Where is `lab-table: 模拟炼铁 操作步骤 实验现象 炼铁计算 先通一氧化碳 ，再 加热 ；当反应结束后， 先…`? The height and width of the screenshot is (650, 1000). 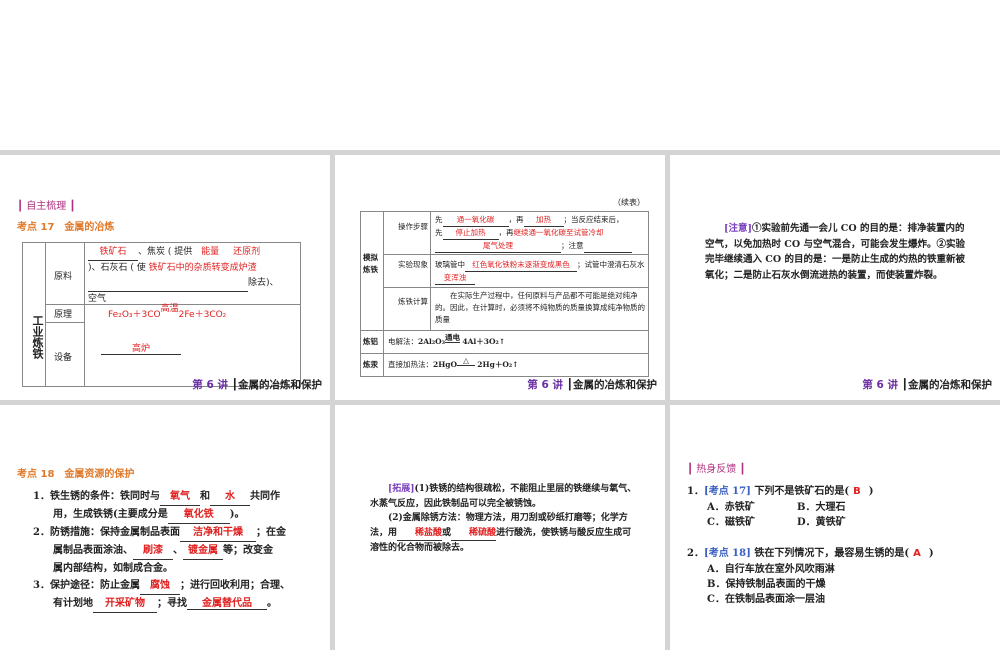
lab-table: 模拟炼铁 操作步骤 实验现象 炼铁计算 先通一氧化碳 ，再 加热 ；当反应结束后， 先… is located at coordinates (504, 294).